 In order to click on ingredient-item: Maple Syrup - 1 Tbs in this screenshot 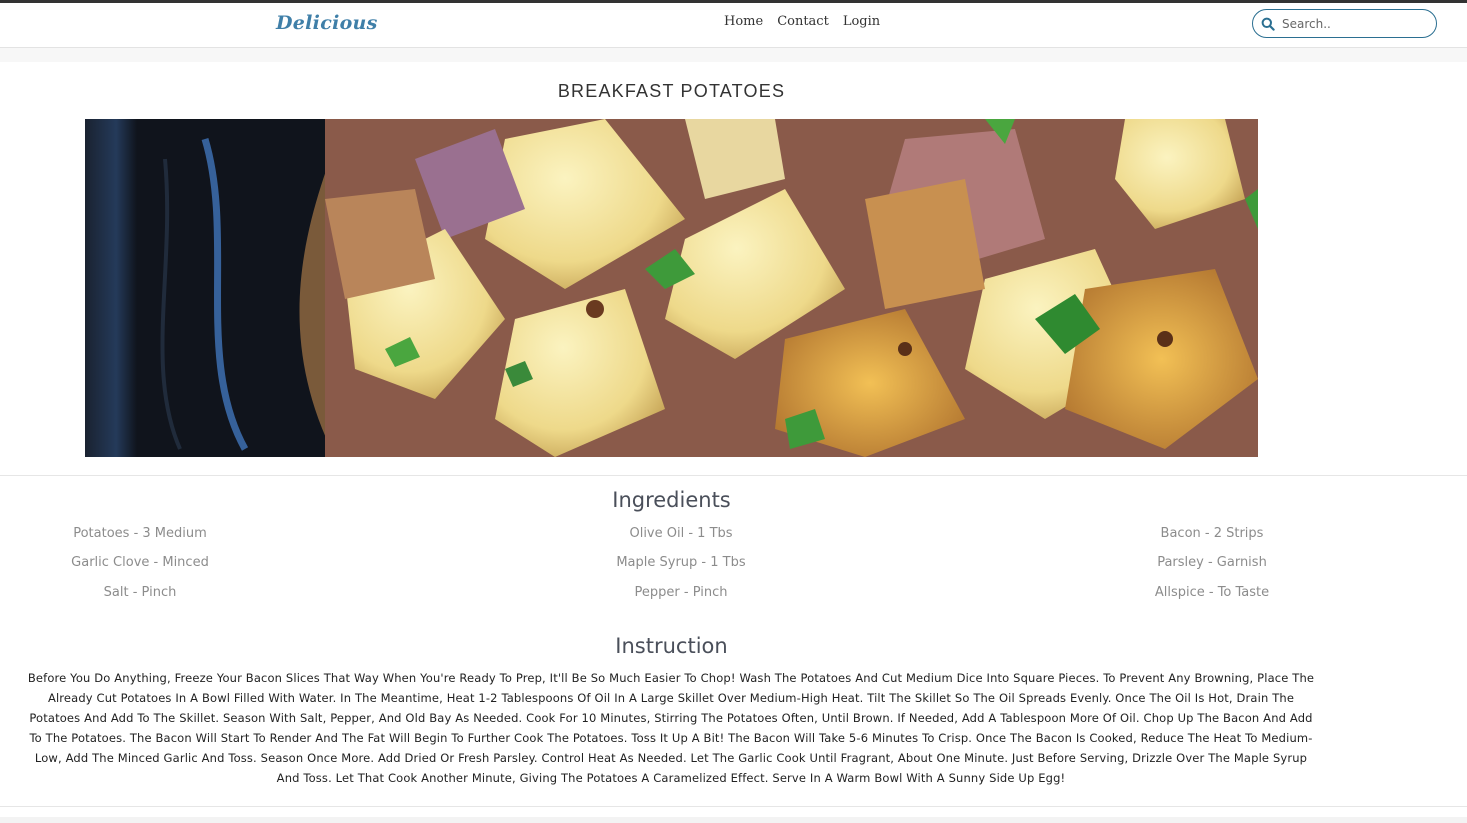, I will do `click(681, 562)`.